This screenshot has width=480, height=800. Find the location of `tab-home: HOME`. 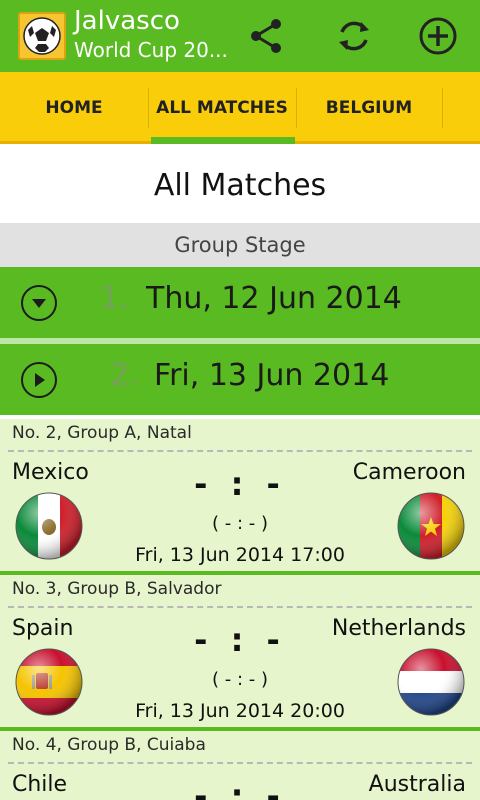

tab-home: HOME is located at coordinates (74, 108).